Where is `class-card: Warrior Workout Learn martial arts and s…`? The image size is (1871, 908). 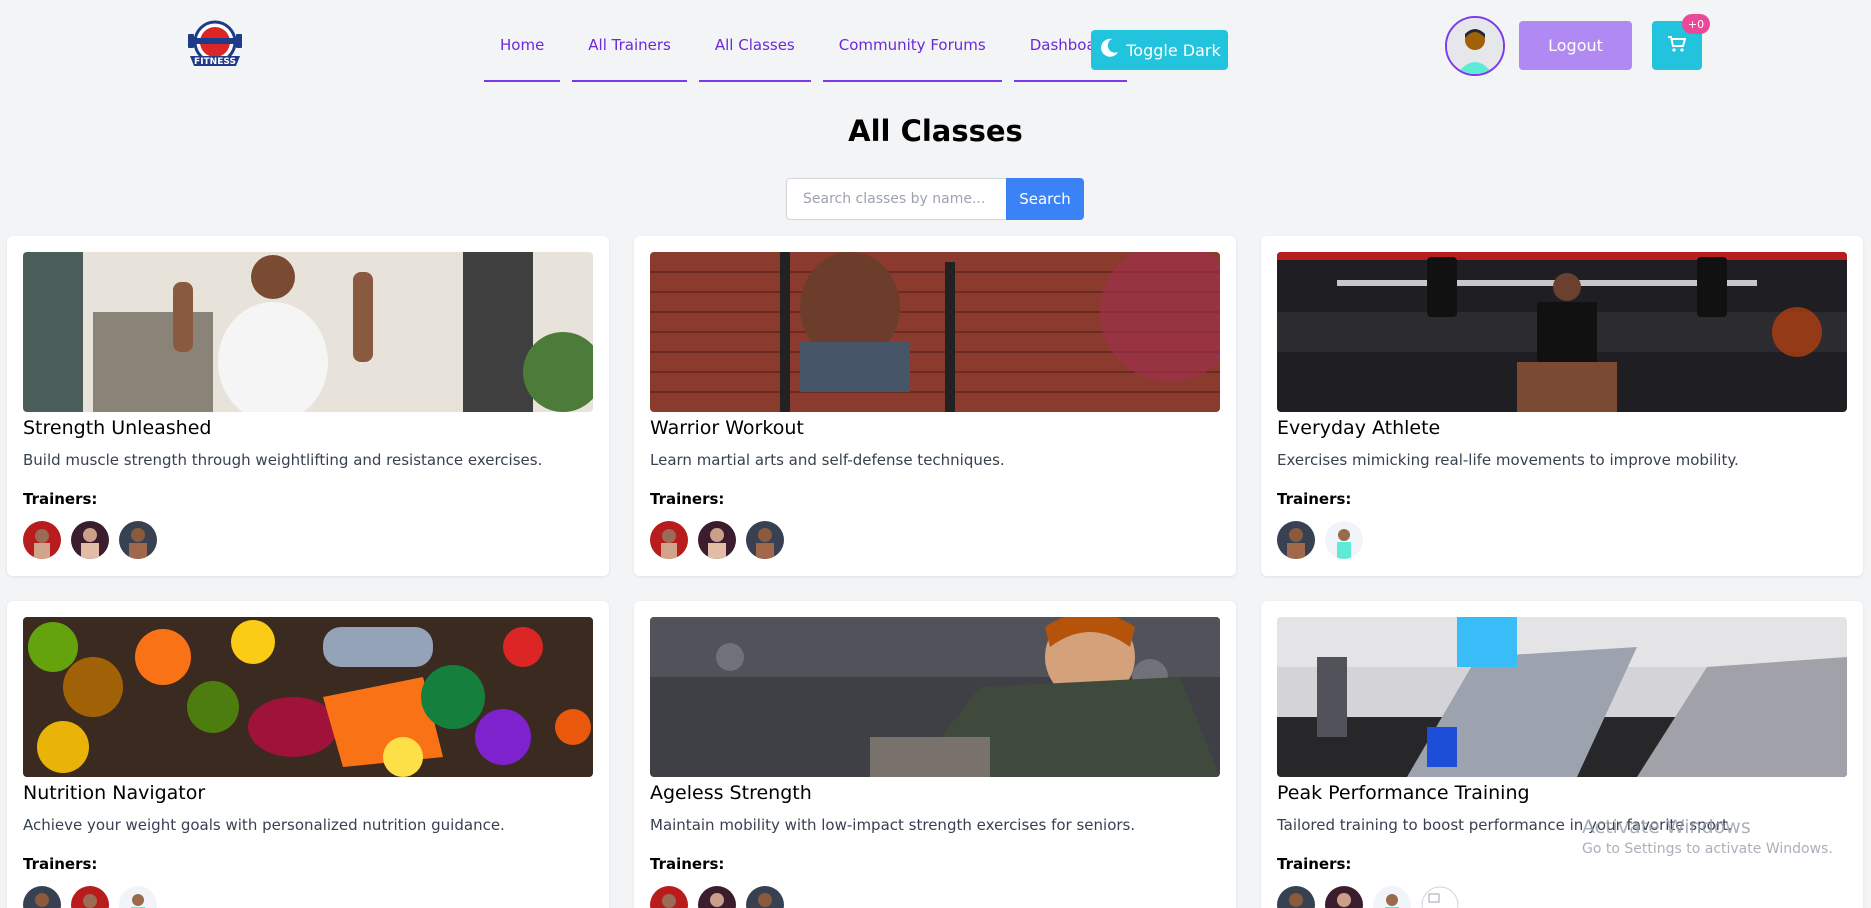
class-card: Warrior Workout Learn martial arts and s… is located at coordinates (935, 406).